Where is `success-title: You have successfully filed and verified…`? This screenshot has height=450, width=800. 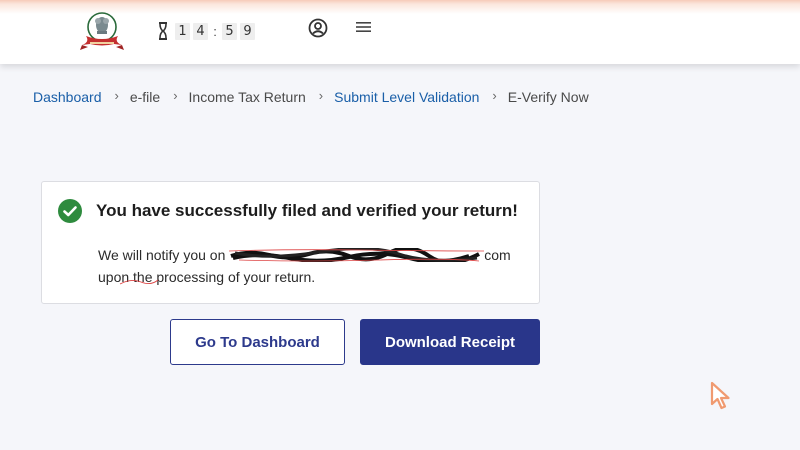
success-title: You have successfully filed and verified… is located at coordinates (307, 210).